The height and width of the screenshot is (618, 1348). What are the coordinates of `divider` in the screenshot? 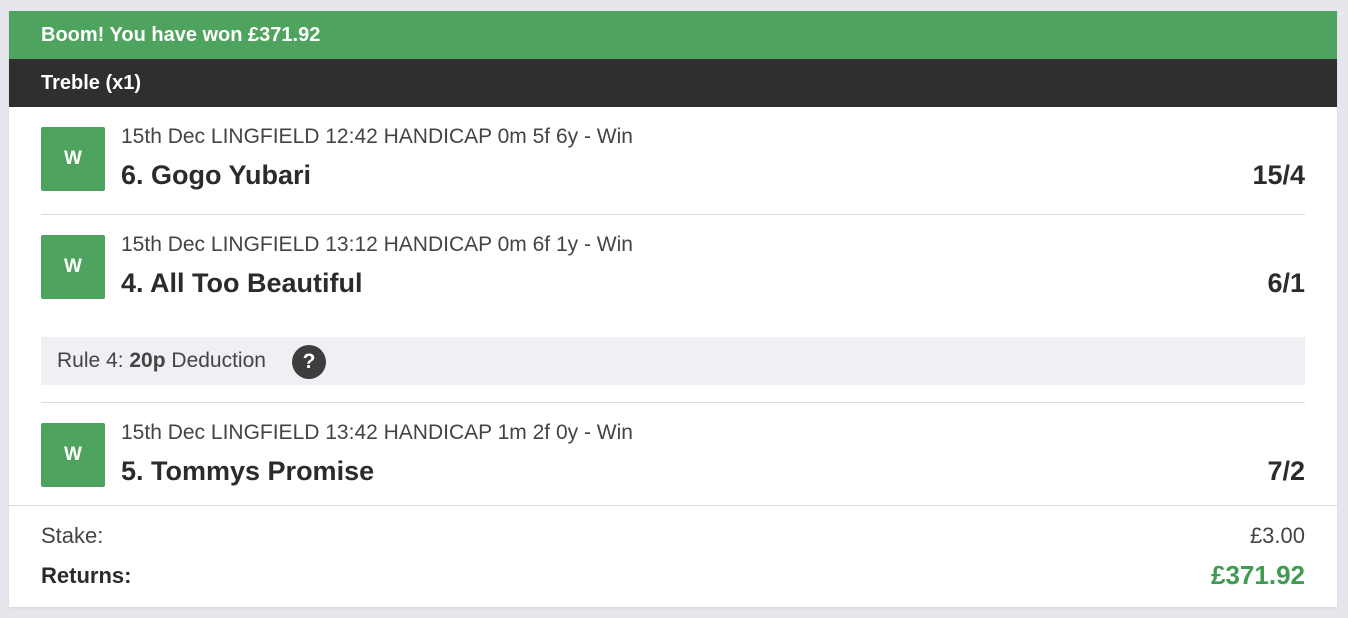 It's located at (673, 394).